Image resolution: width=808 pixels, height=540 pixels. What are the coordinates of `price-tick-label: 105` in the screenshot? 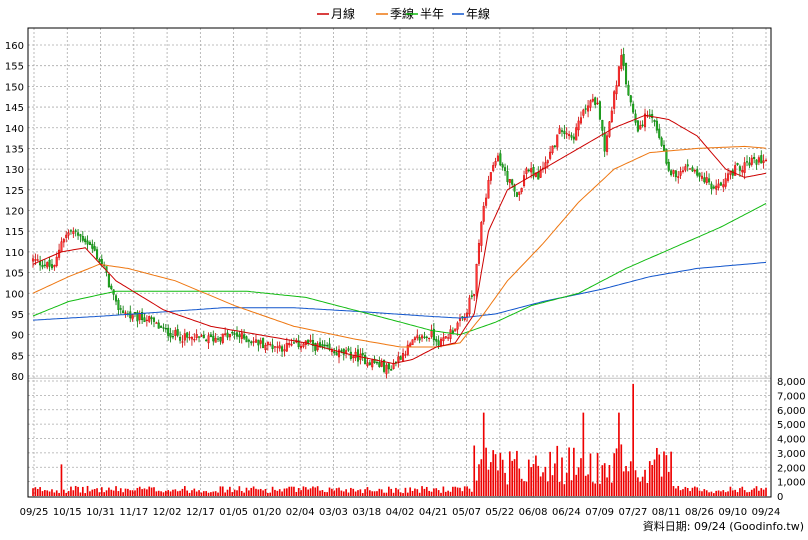 It's located at (14, 274).